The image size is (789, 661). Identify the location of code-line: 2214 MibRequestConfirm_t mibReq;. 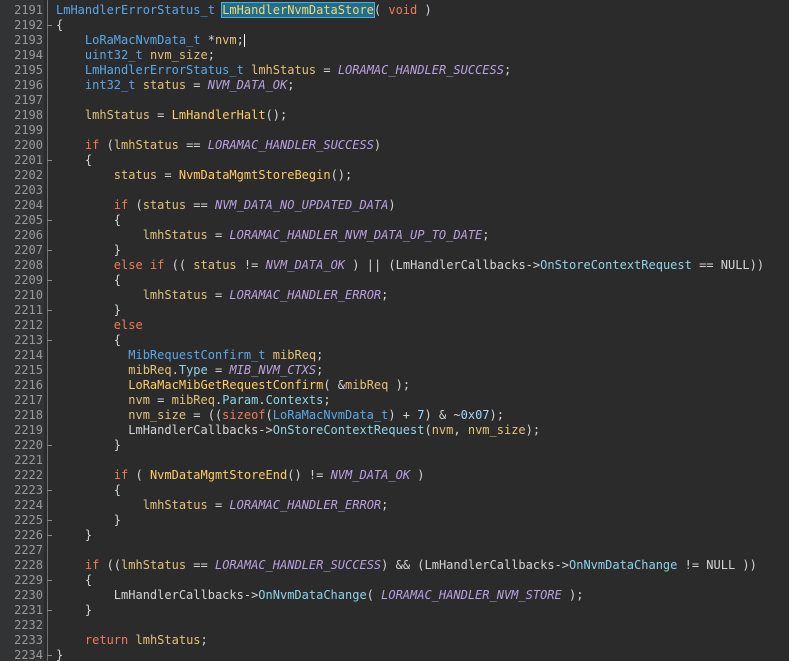
(394, 355).